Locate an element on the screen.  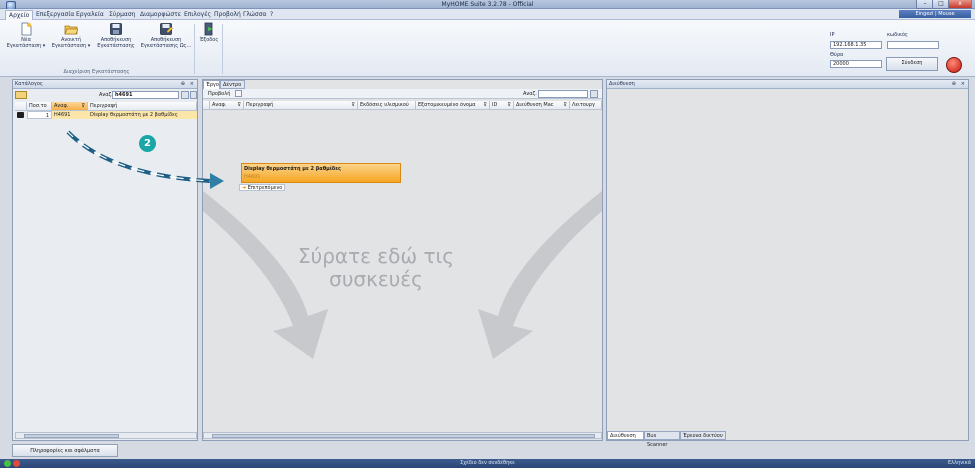
status-text: Σχέδιο δεν συνδέθηκε is located at coordinates (487, 463).